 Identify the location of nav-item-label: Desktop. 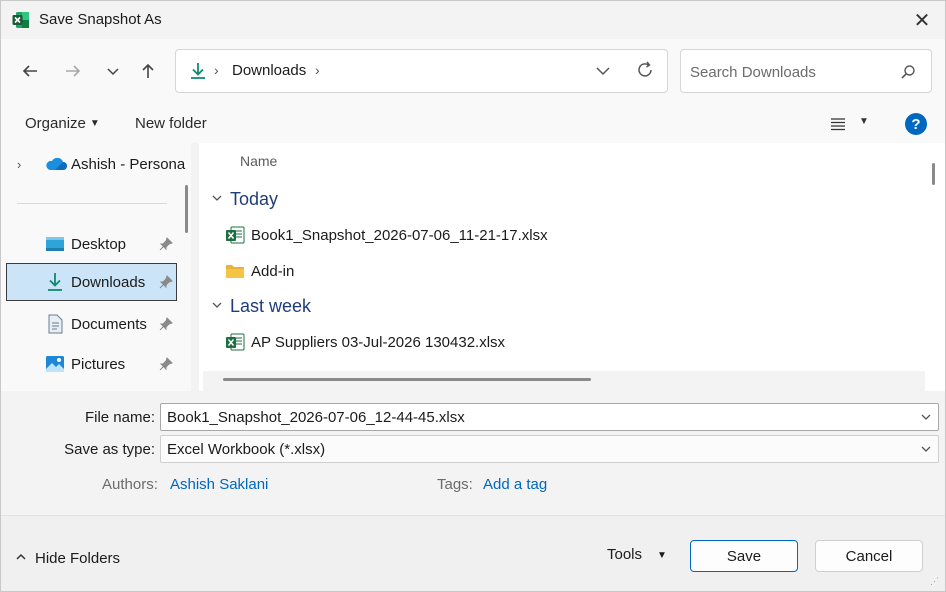
(99, 244).